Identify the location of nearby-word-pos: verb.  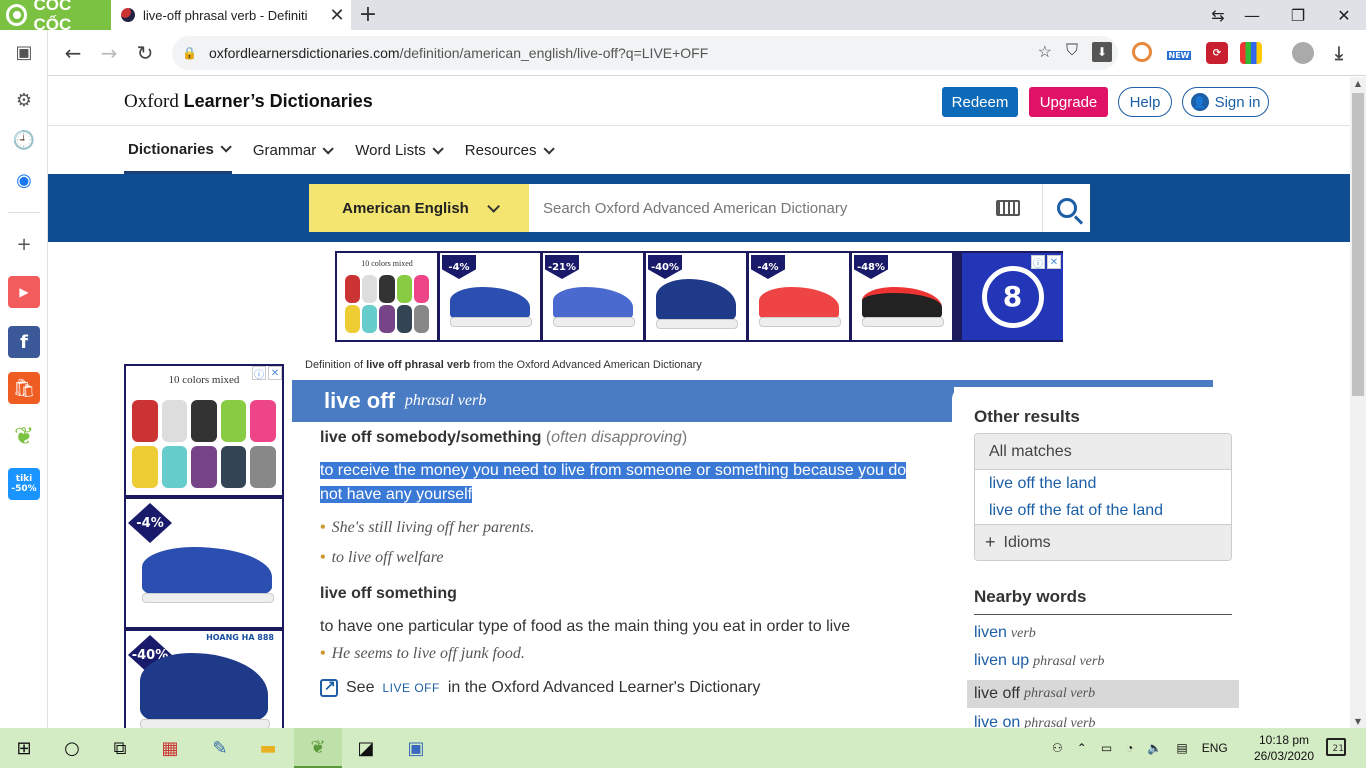
(1023, 633).